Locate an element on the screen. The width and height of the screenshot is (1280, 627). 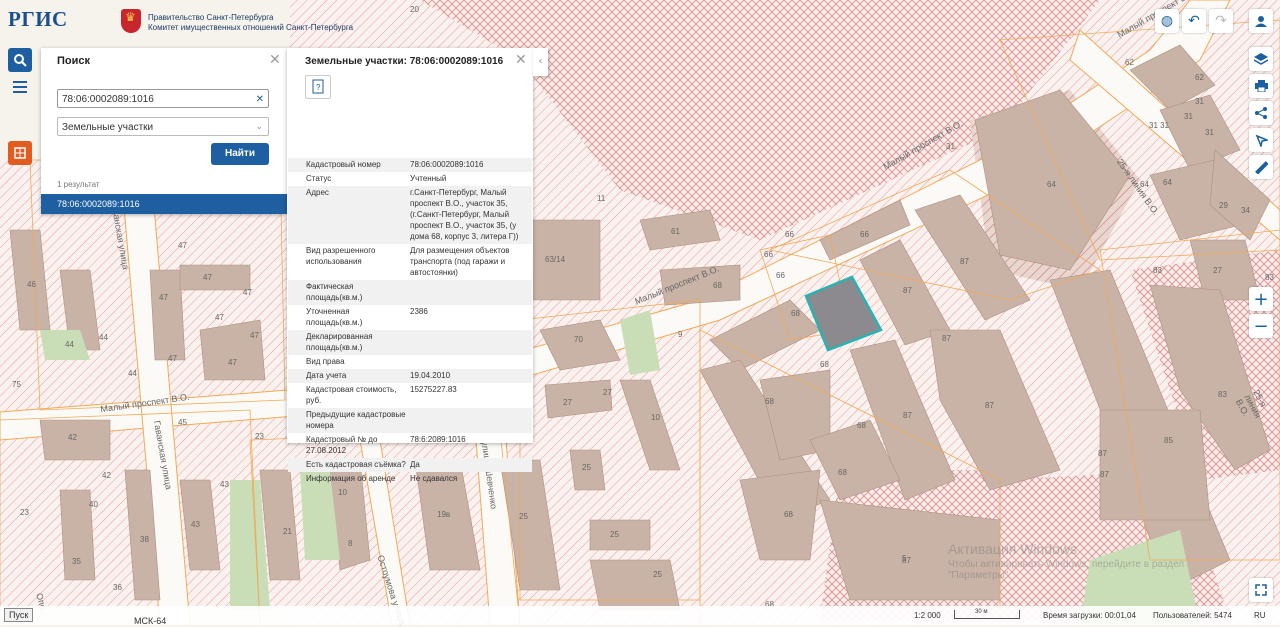
attribute-label: Предыдущие кадастровые номера is located at coordinates (356, 420).